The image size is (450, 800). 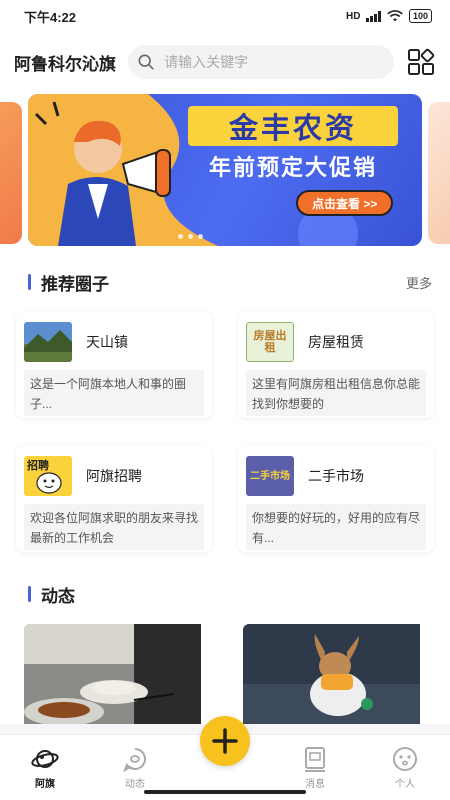 What do you see at coordinates (114, 527) in the screenshot?
I see `circle-desc: 欢迎各位阿旗求职的朋友来寻找最新的工作机会` at bounding box center [114, 527].